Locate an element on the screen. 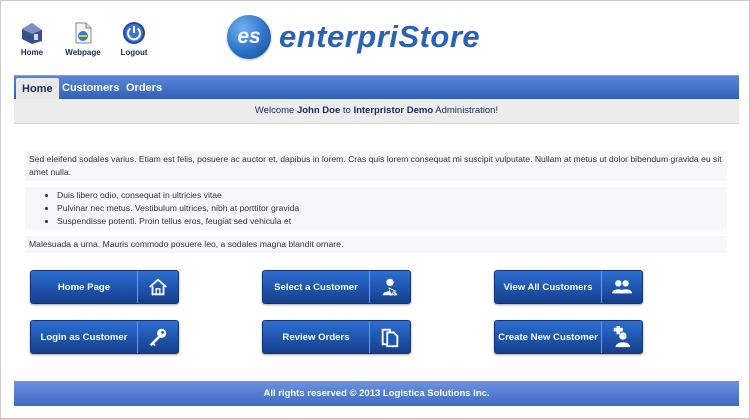 The width and height of the screenshot is (750, 419). webpage-link: Webpage is located at coordinates (83, 39).